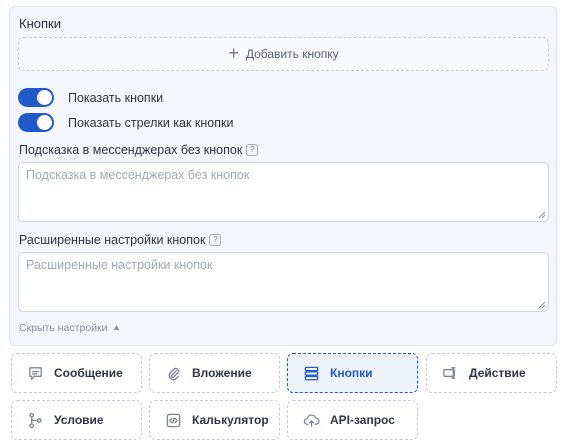  I want to click on hide-settings-link: Скрыть настройки ▼, so click(70, 328).